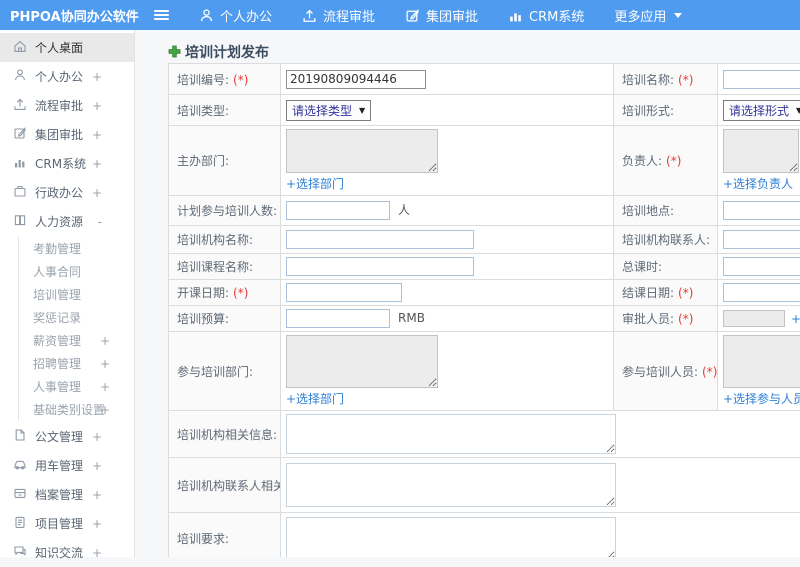 The height and width of the screenshot is (567, 800). What do you see at coordinates (761, 210) in the screenshot?
I see `training-place-input` at bounding box center [761, 210].